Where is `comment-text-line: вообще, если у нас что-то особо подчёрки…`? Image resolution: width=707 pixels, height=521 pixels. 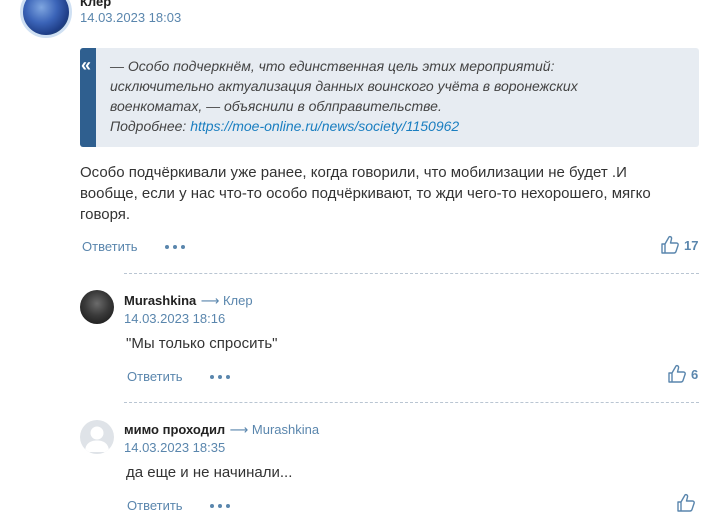
comment-text-line: вообще, если у нас что-то особо подчёрки… is located at coordinates (365, 193).